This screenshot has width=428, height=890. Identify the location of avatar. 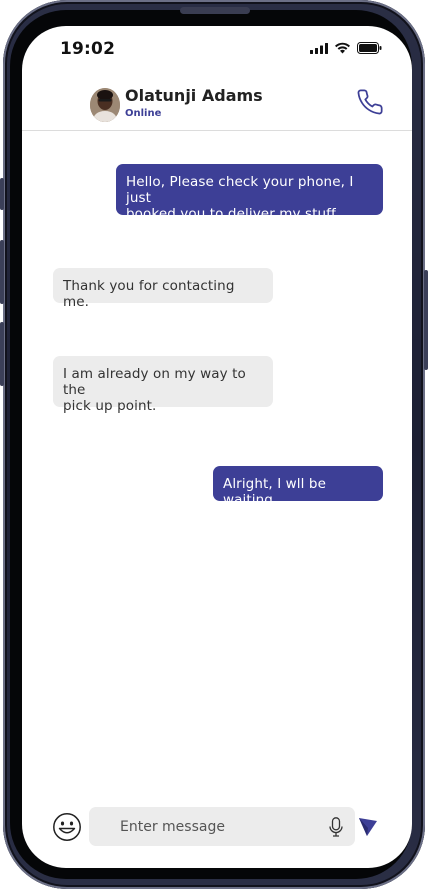
(105, 105).